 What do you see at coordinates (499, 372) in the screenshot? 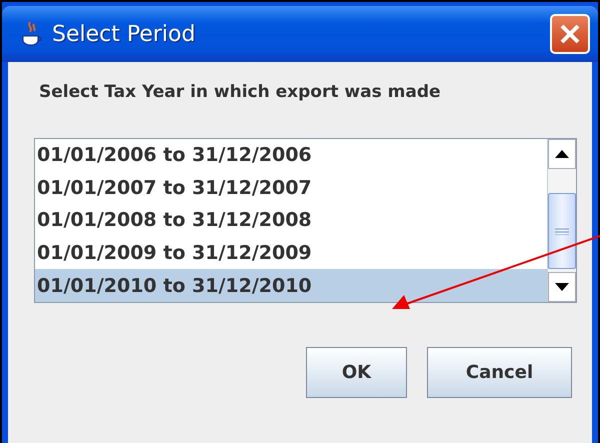
I see `cancel-button: Cancel` at bounding box center [499, 372].